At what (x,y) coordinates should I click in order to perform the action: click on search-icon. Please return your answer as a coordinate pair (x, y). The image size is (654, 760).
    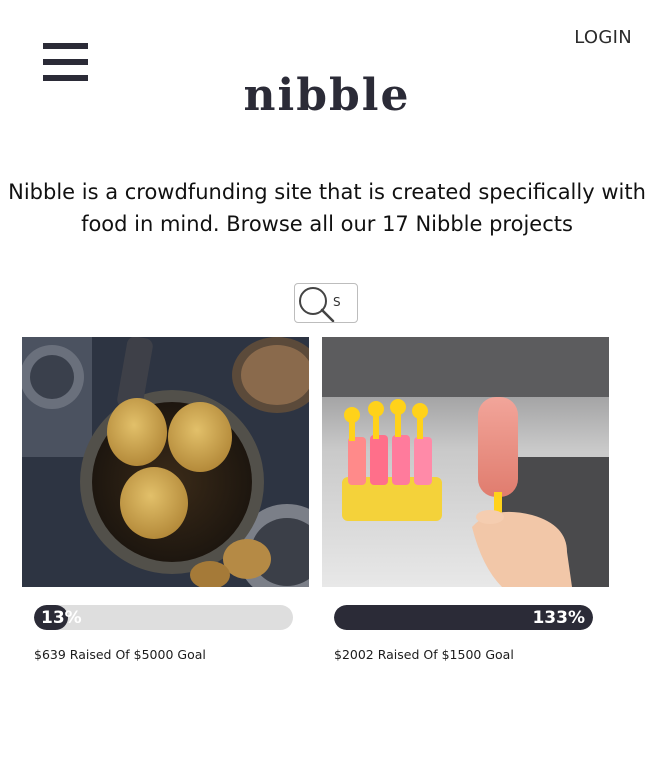
    Looking at the image, I should click on (316, 304).